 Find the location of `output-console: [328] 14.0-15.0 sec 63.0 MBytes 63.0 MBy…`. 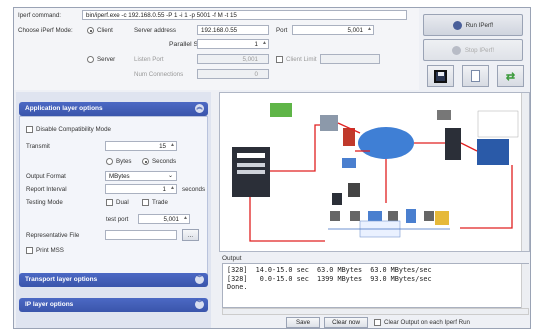

output-console: [328] 14.0-15.0 sec 63.0 MBytes 63.0 MBy… is located at coordinates (375, 285).